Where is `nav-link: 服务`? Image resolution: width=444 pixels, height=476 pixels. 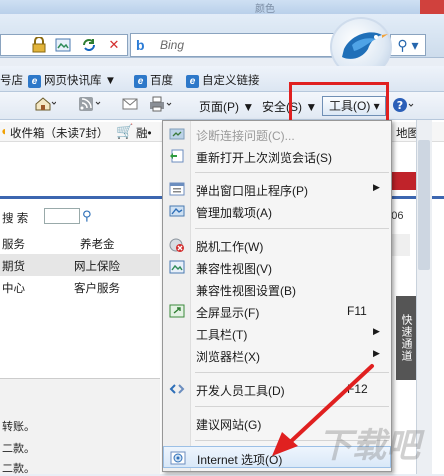 nav-link: 服务 is located at coordinates (13, 244).